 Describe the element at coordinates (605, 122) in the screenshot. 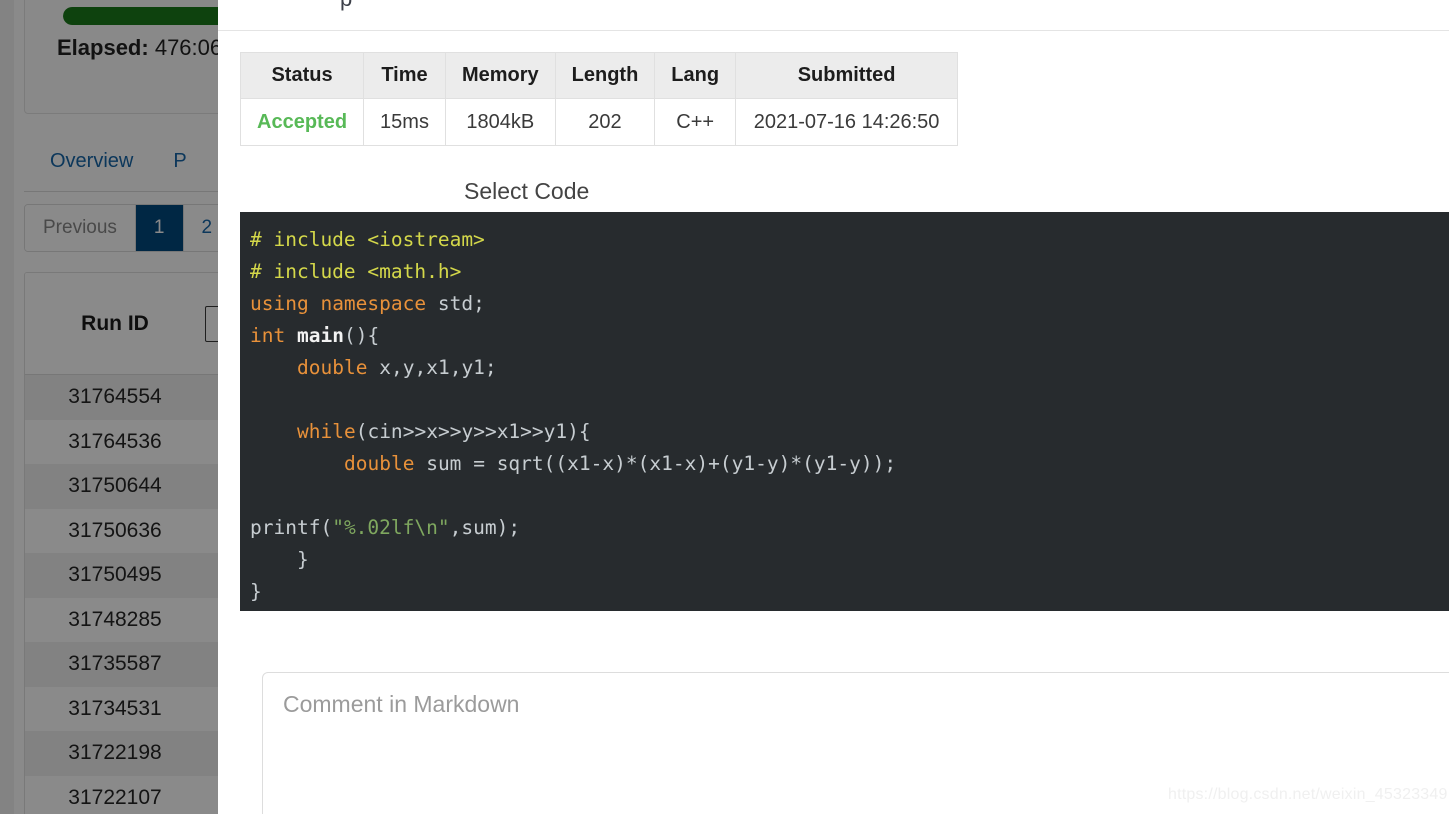

I see `cell-length: 202` at that location.